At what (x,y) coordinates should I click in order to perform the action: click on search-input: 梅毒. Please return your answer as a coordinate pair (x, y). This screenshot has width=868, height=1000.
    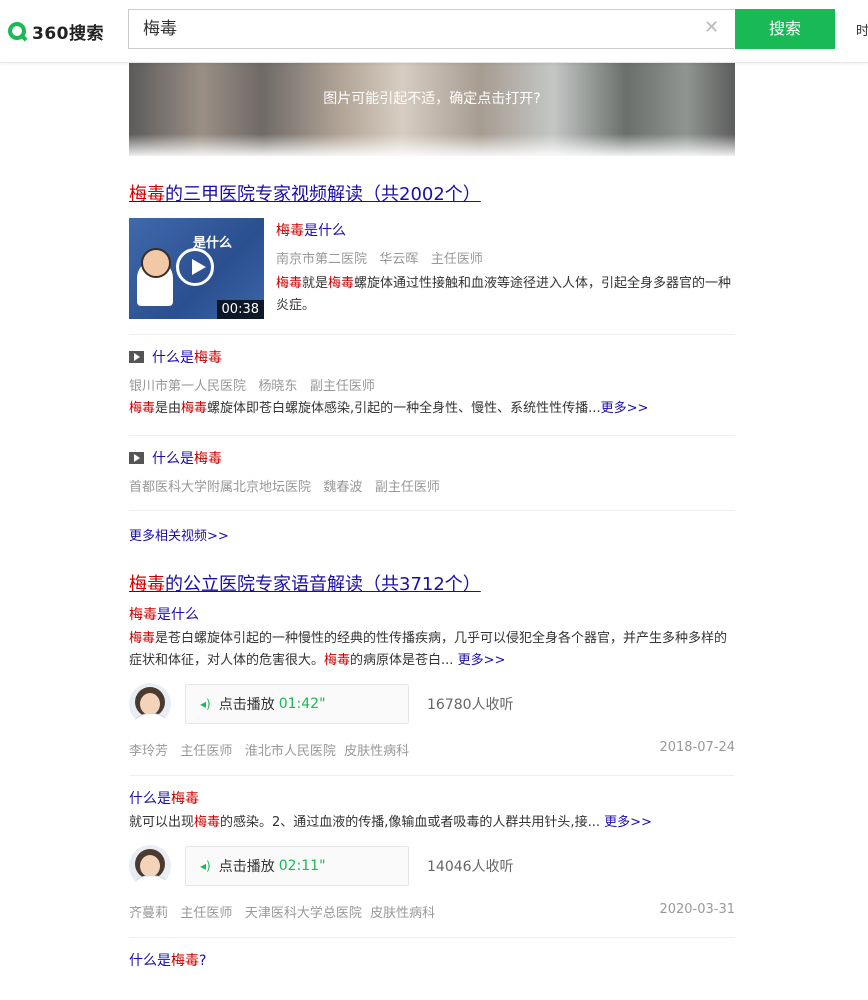
    Looking at the image, I should click on (431, 29).